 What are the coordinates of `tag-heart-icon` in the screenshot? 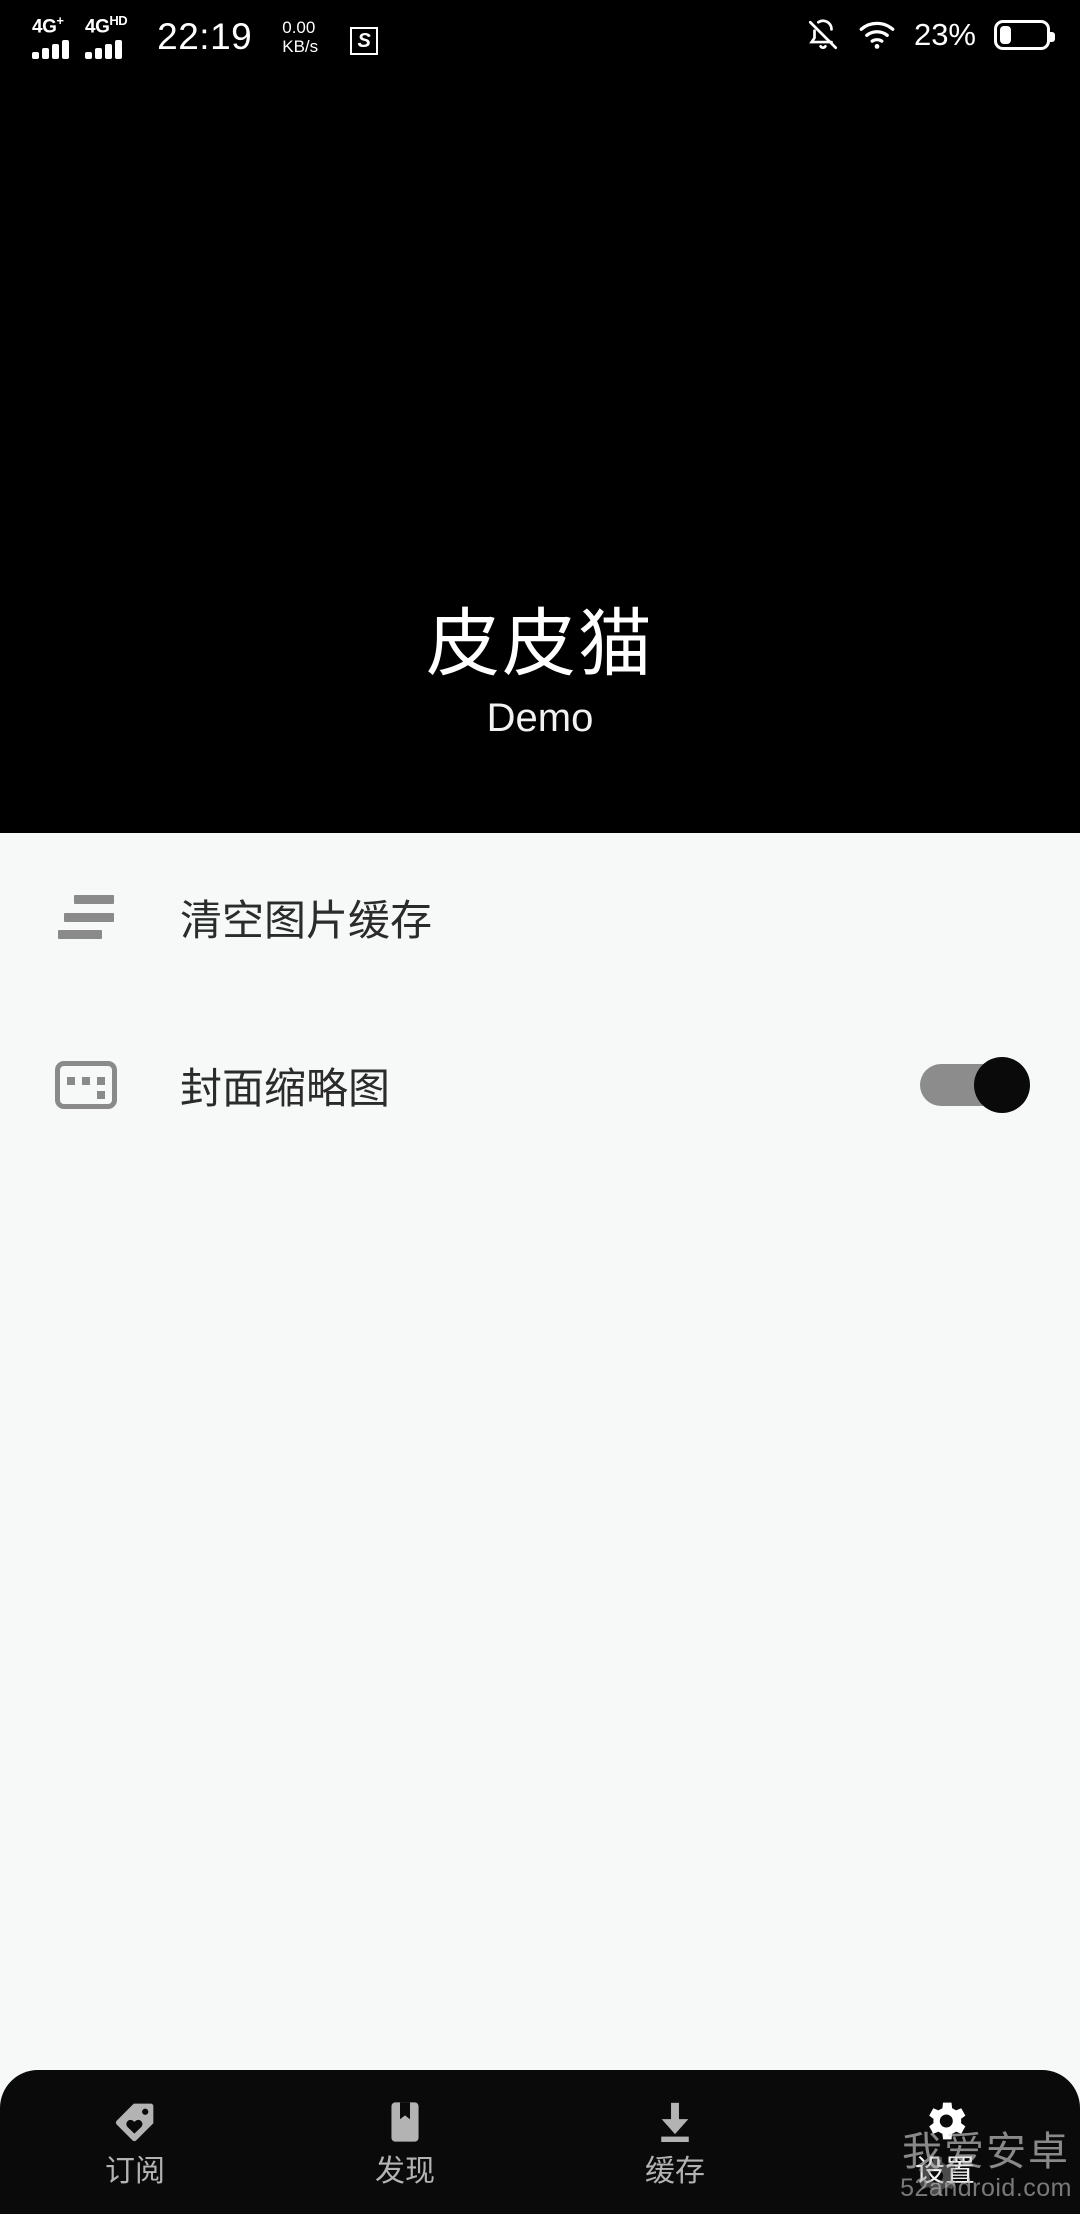 It's located at (135, 2121).